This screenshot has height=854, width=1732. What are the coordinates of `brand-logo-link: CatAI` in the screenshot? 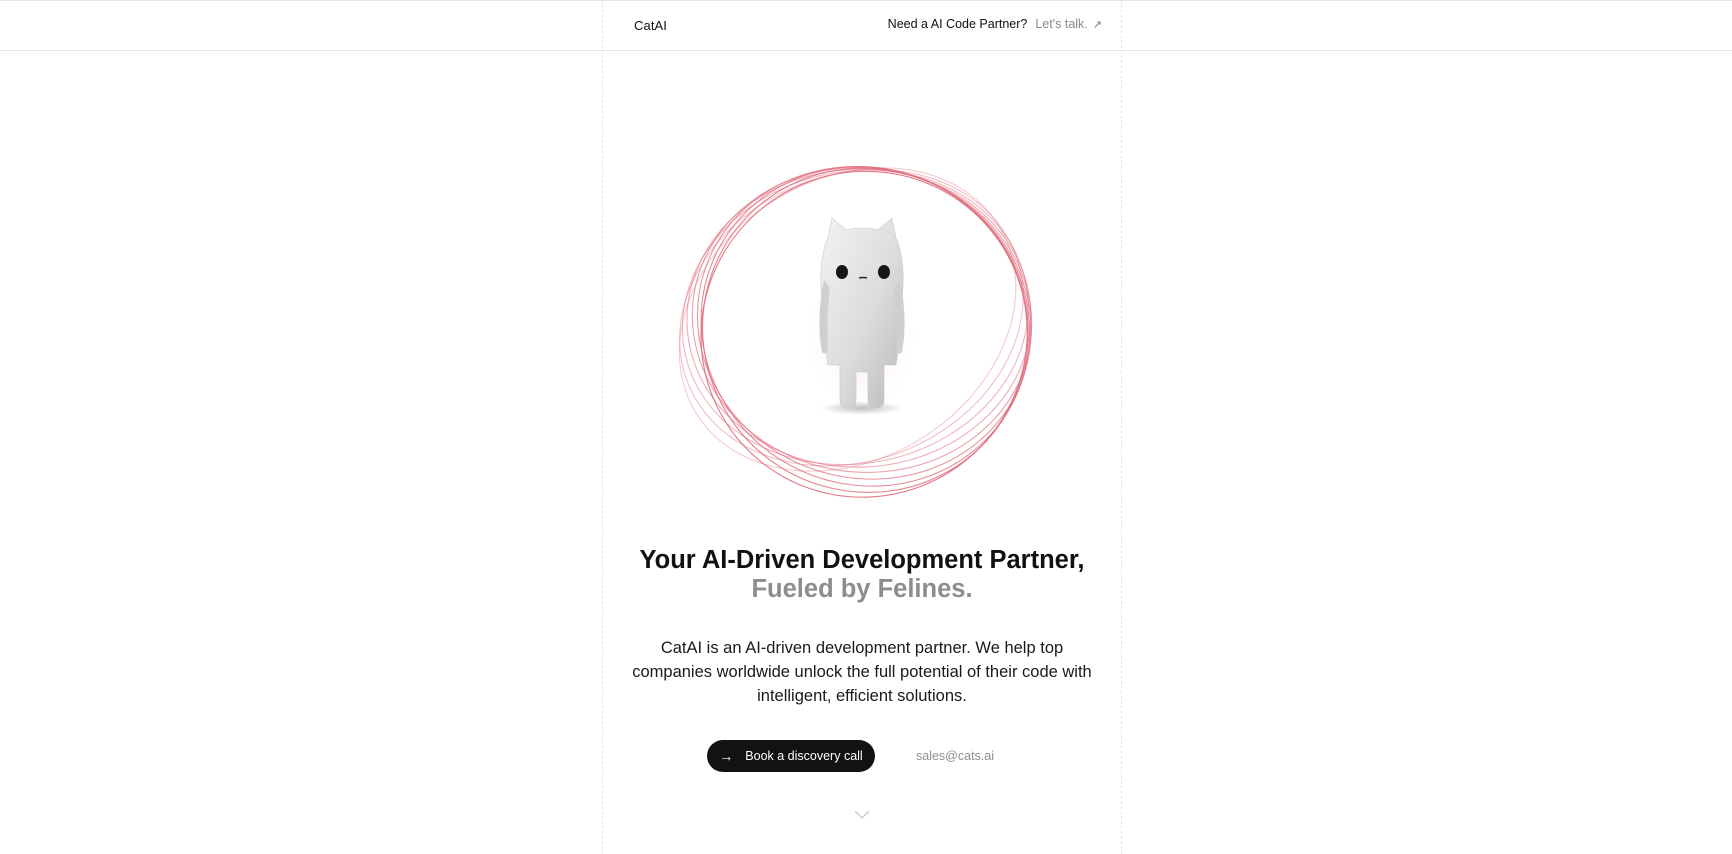 It's located at (650, 25).